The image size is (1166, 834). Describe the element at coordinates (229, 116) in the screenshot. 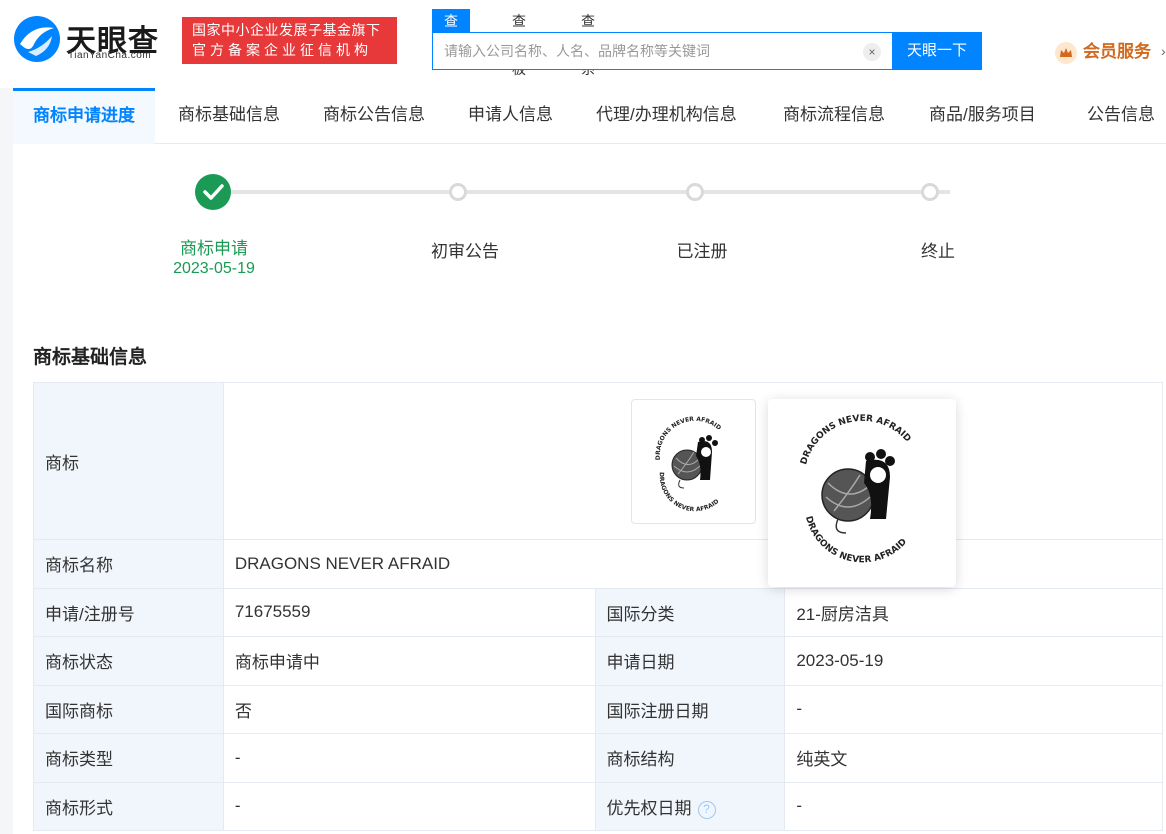

I see `tab-basic-info: 商标基础信息` at that location.